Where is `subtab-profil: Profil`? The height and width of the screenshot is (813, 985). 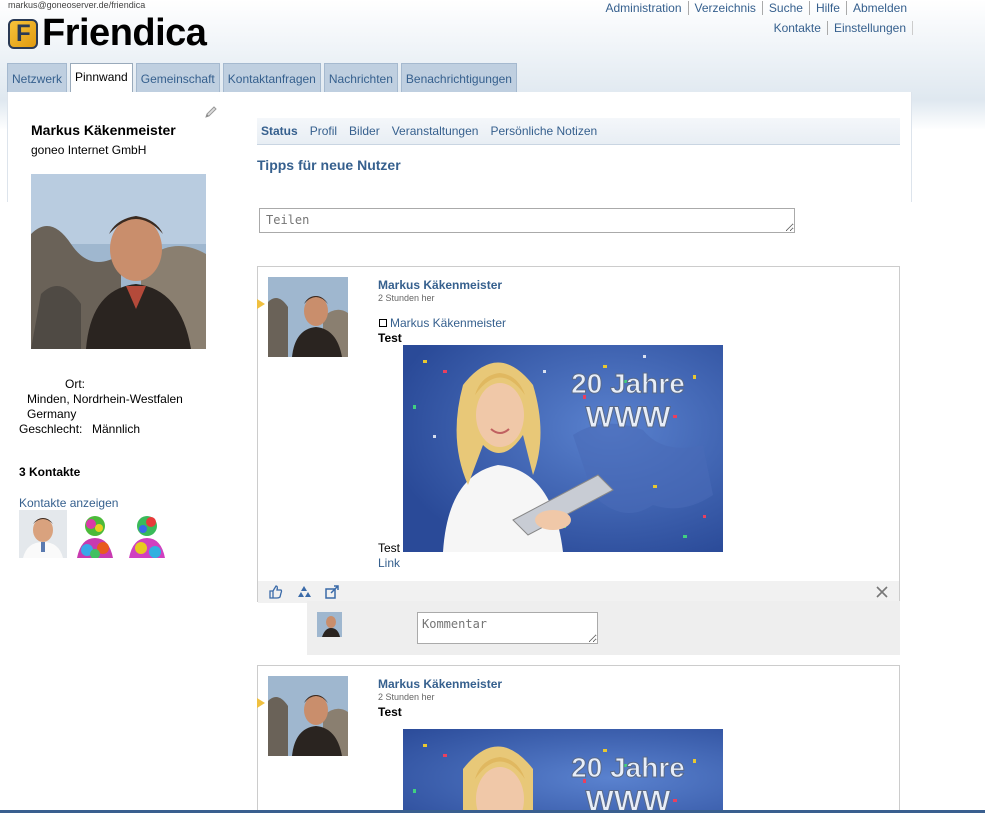 subtab-profil: Profil is located at coordinates (323, 131).